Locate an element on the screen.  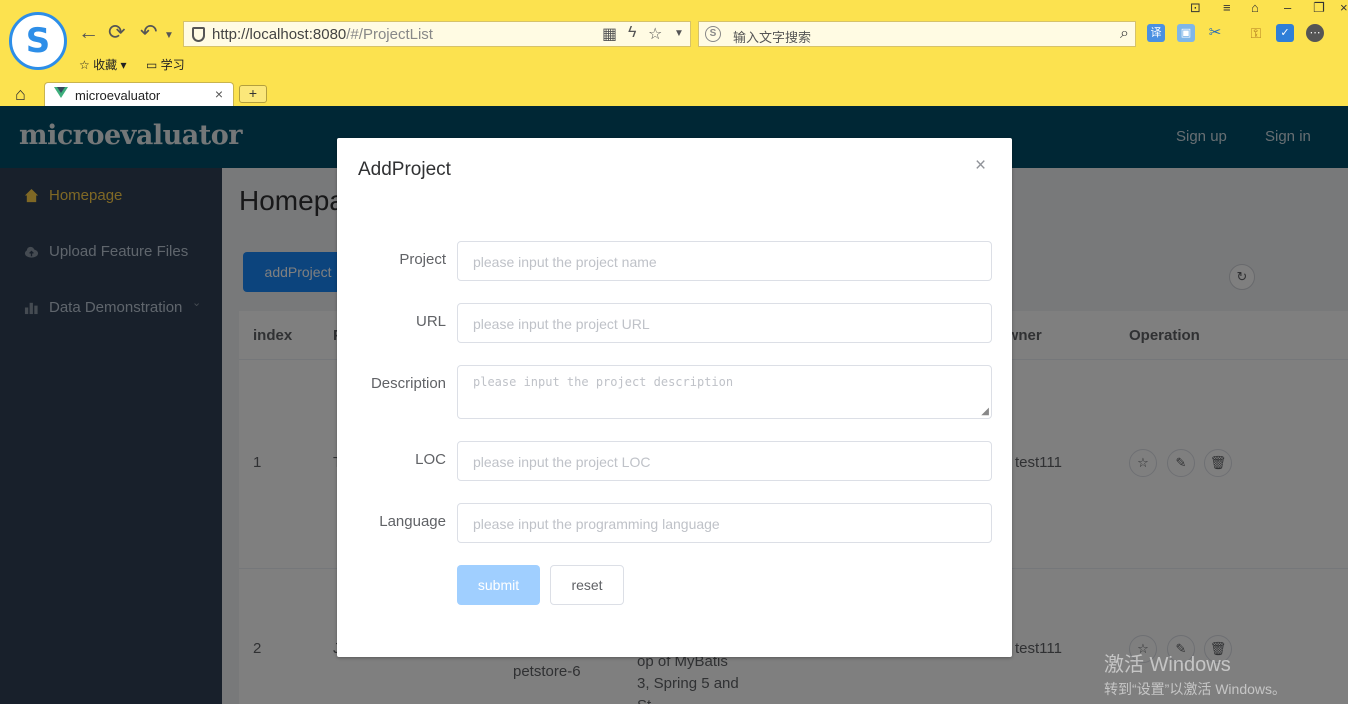
security-shield-icon is located at coordinates (198, 34).